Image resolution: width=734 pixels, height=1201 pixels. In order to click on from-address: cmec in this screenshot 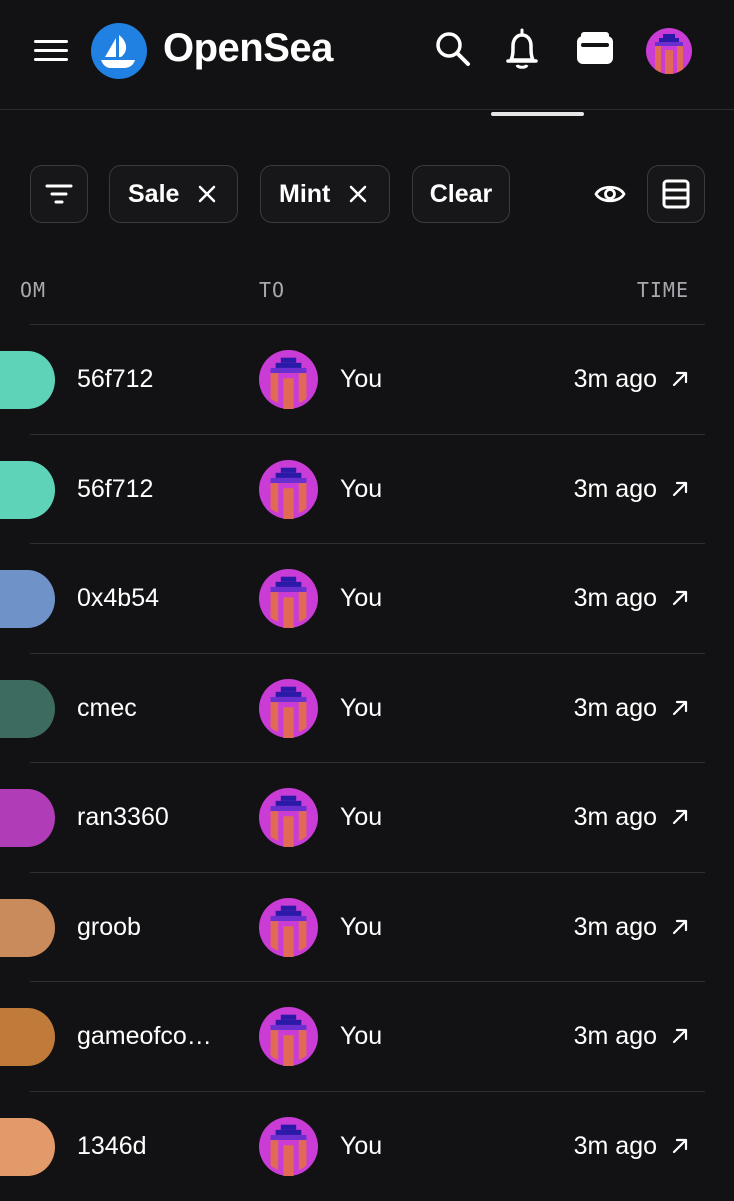, I will do `click(107, 708)`.